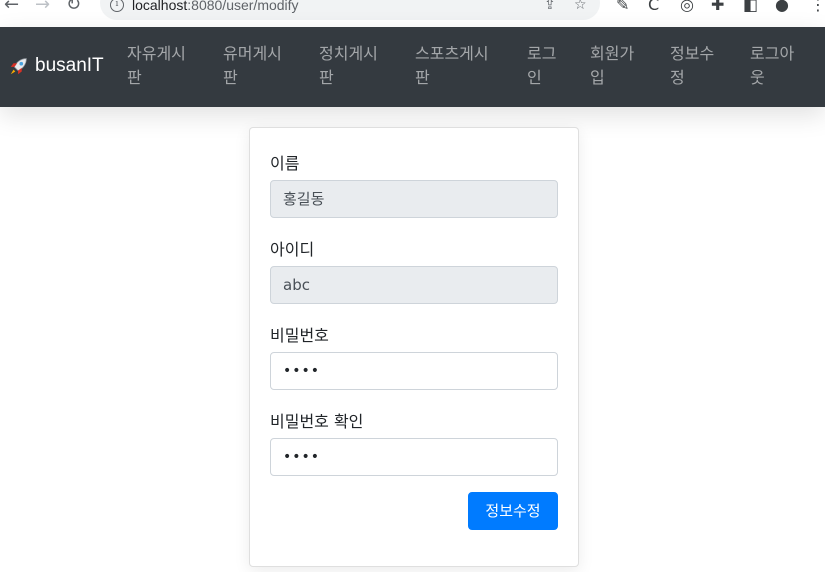  I want to click on password-confirm-label: 비밀번호 확인, so click(317, 421).